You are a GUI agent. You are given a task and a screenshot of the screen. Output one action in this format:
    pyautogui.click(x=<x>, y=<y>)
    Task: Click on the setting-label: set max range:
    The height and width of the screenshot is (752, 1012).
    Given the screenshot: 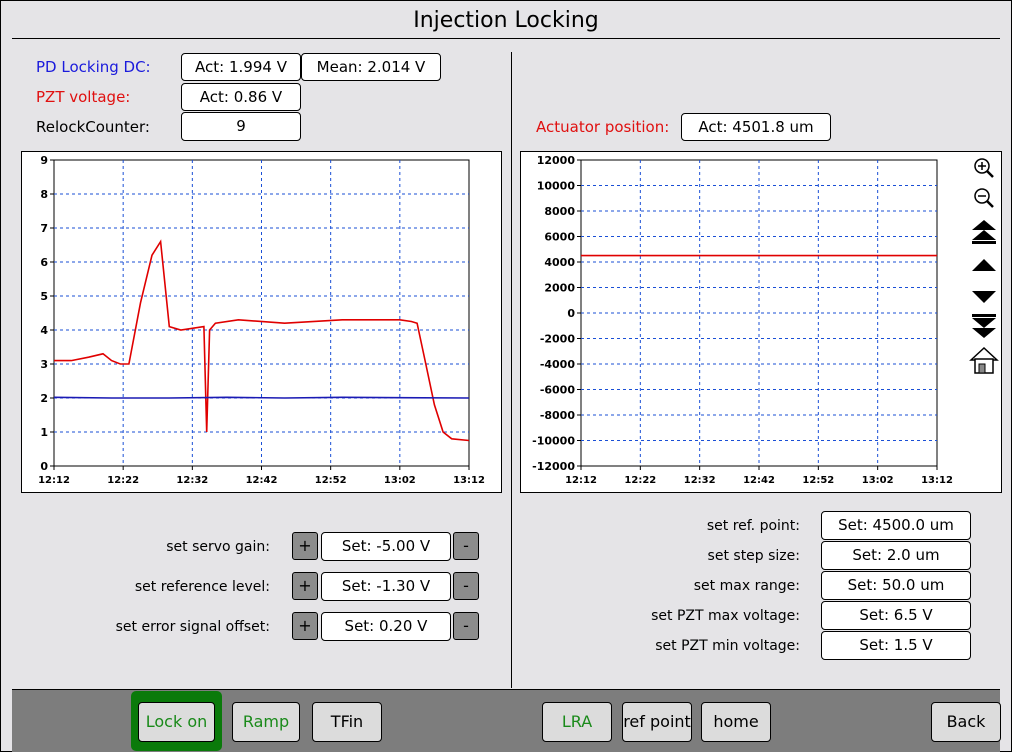 What is the action you would take?
    pyautogui.click(x=746, y=586)
    